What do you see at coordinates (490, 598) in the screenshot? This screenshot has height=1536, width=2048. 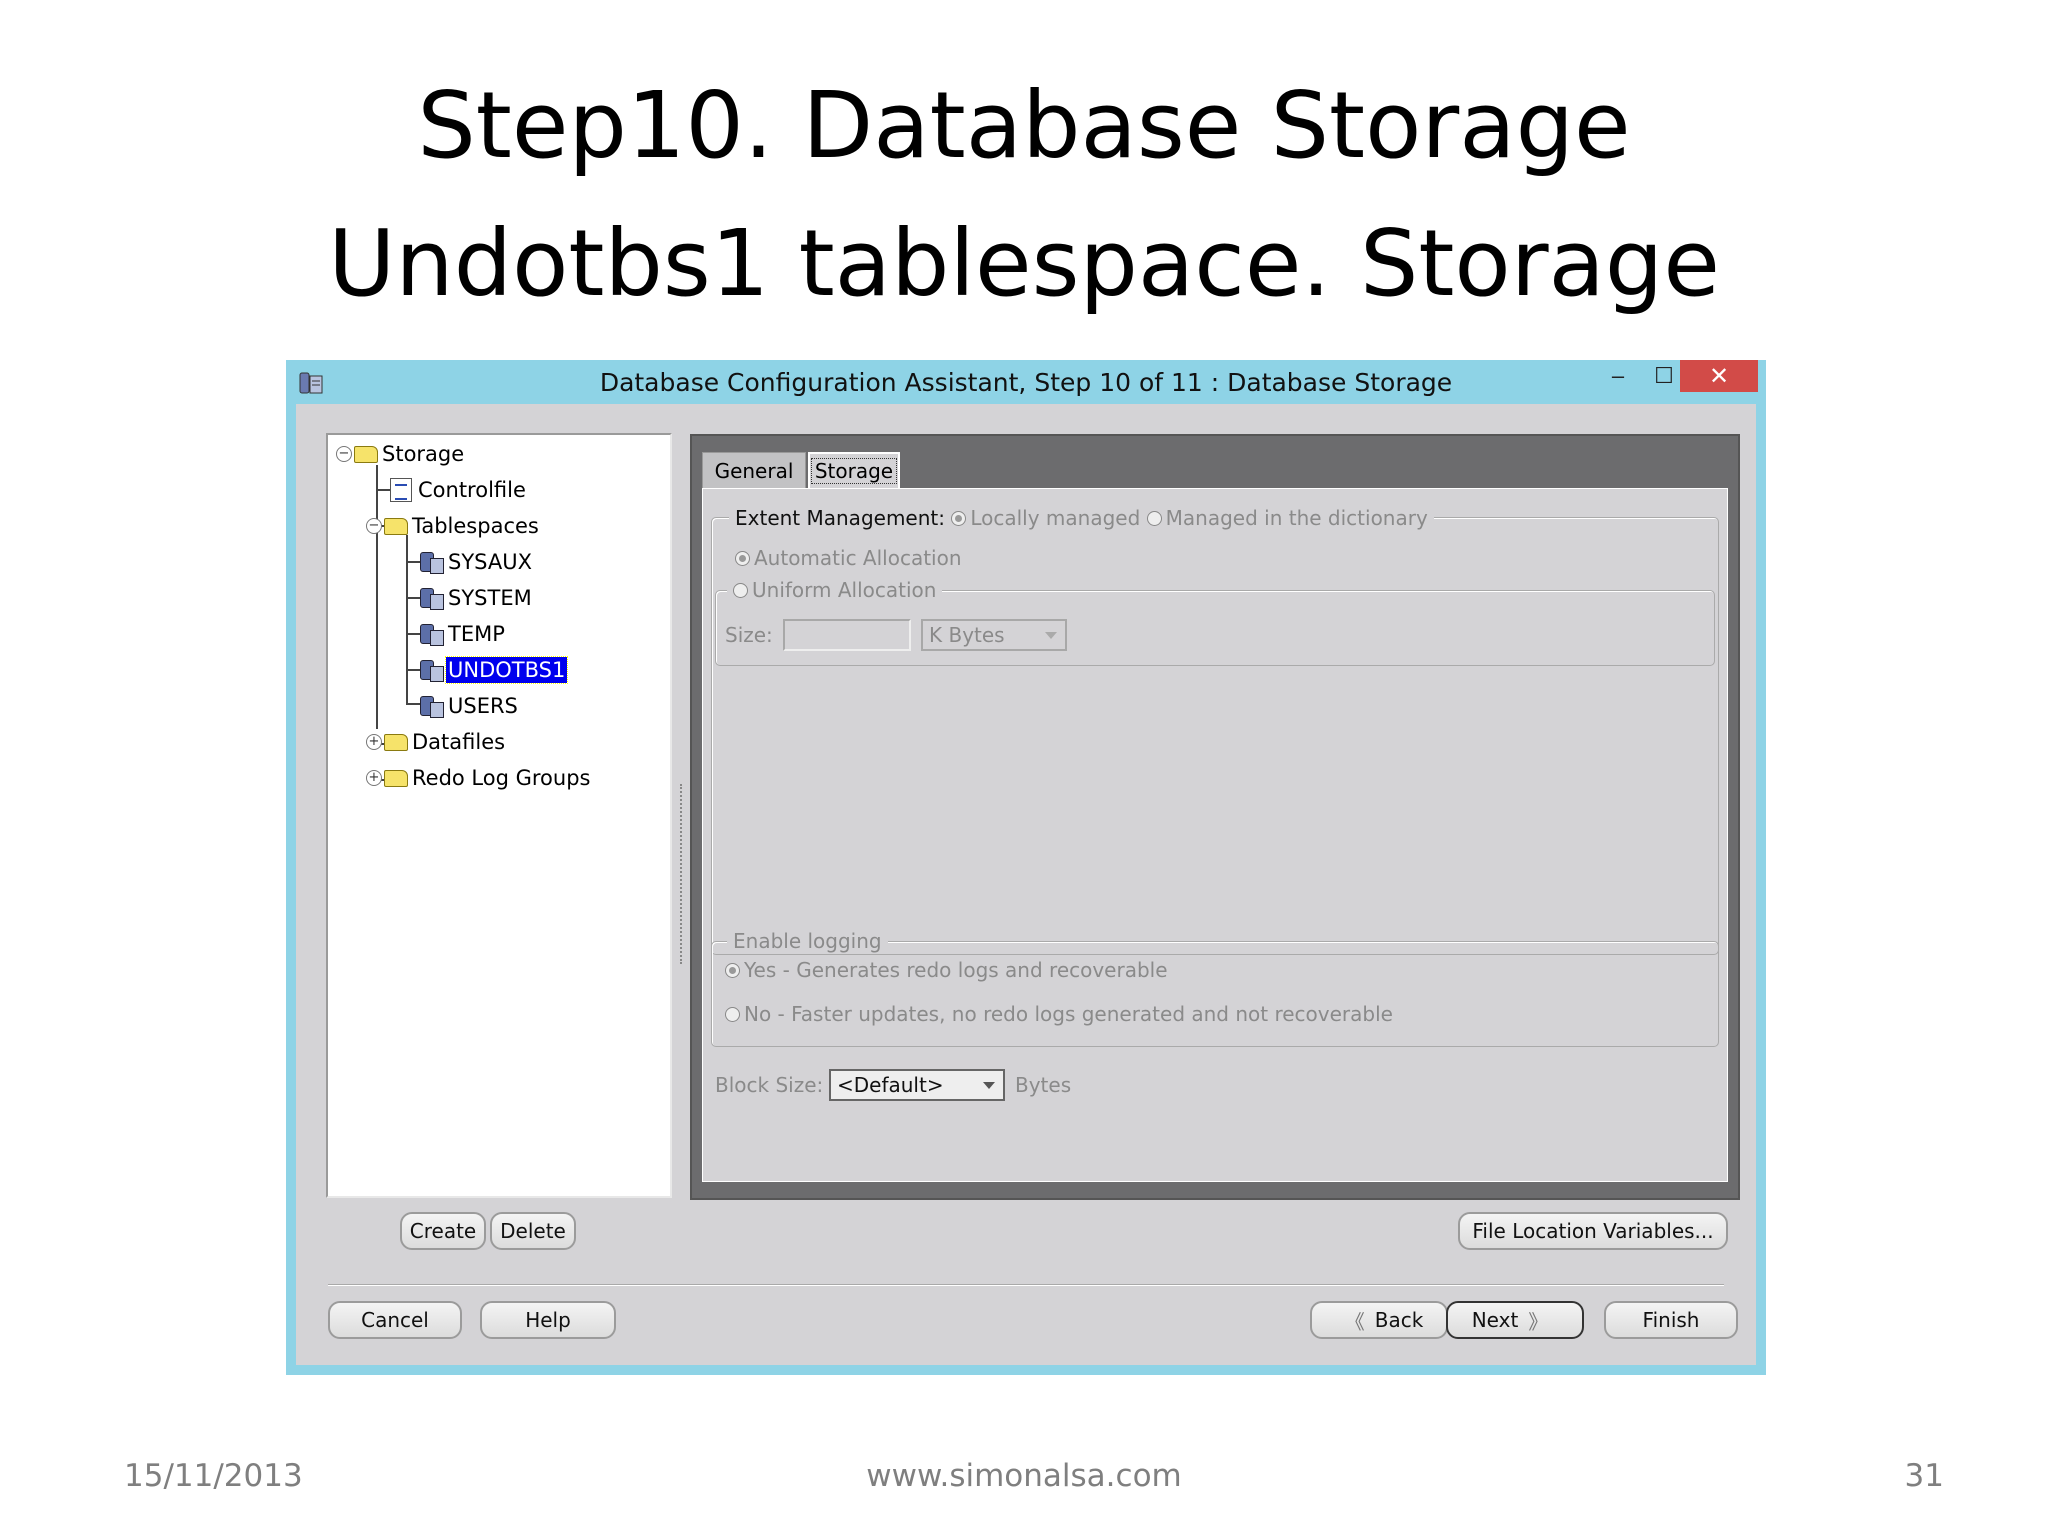 I see `tree-node-label: SYSTEM` at bounding box center [490, 598].